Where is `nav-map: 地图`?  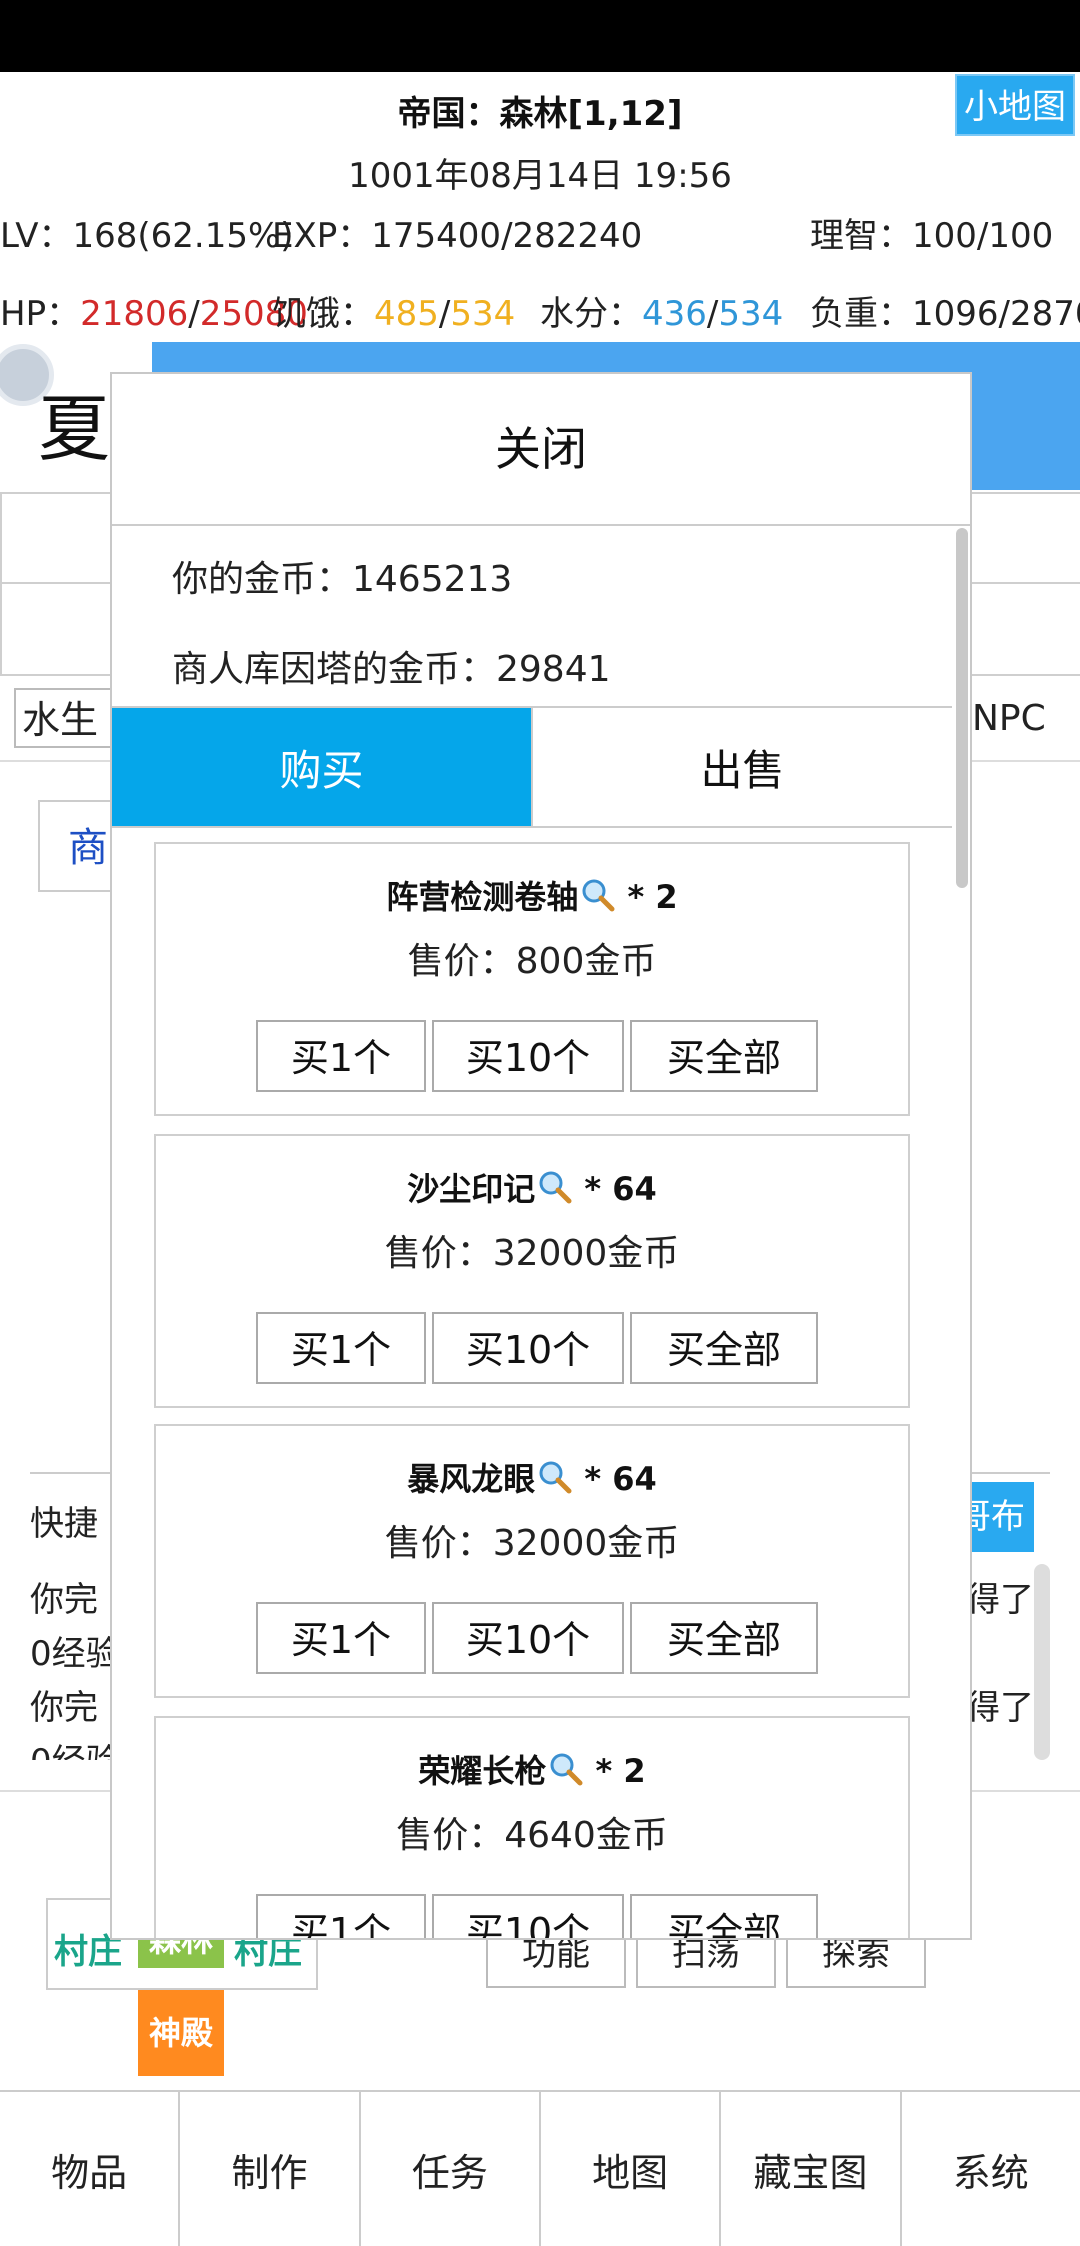 nav-map: 地图 is located at coordinates (631, 2169).